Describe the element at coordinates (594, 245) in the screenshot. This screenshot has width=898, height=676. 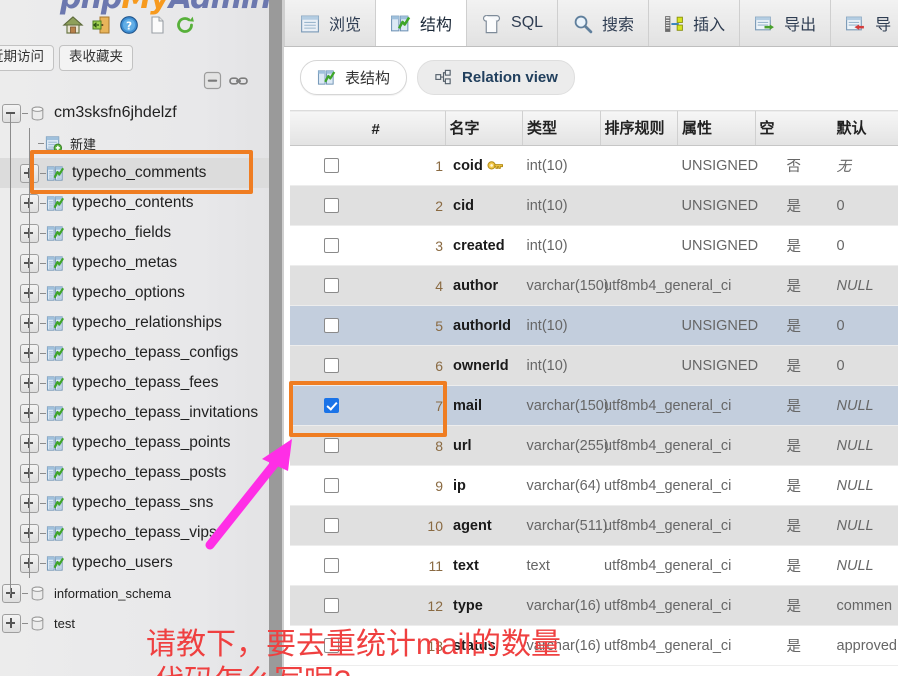
I see `table-row: 3 created int(10) UNSIGNED 是 0` at that location.